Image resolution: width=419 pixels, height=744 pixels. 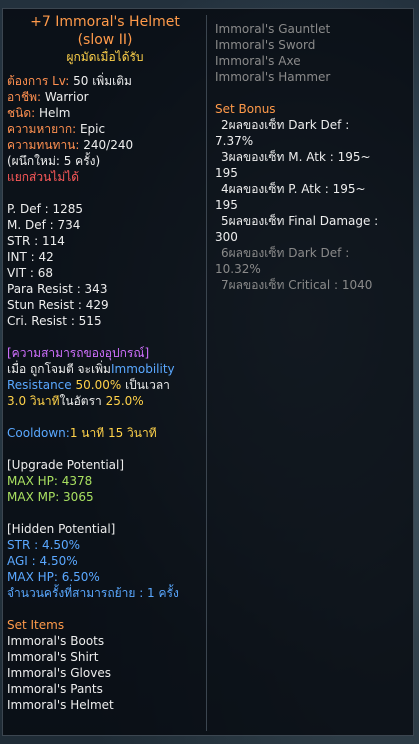 What do you see at coordinates (66, 97) in the screenshot?
I see `req-class-value: Warrior` at bounding box center [66, 97].